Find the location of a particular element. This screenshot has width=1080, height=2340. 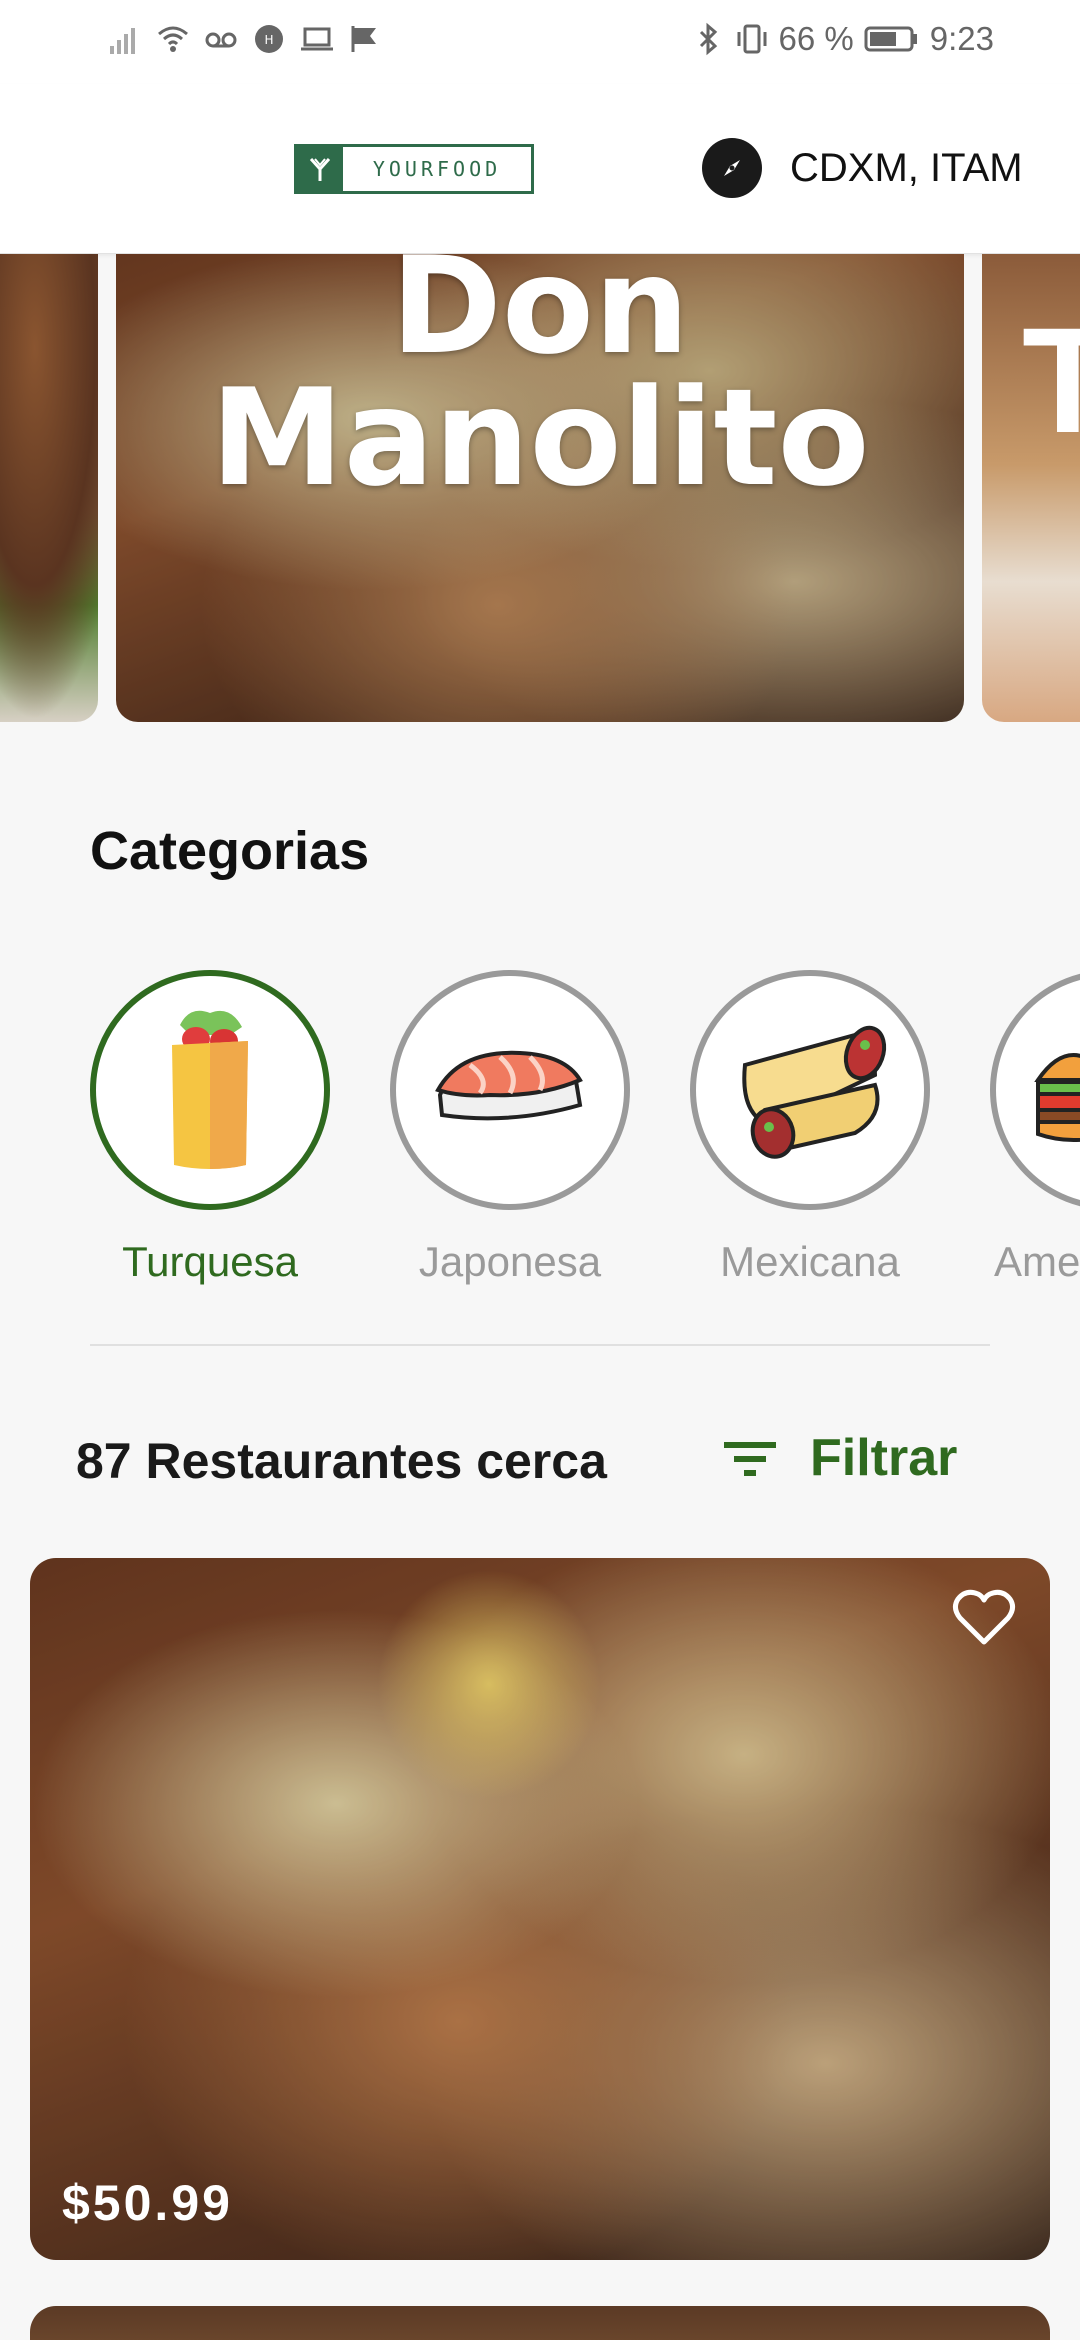

battery-percent: 66 % is located at coordinates (816, 38).